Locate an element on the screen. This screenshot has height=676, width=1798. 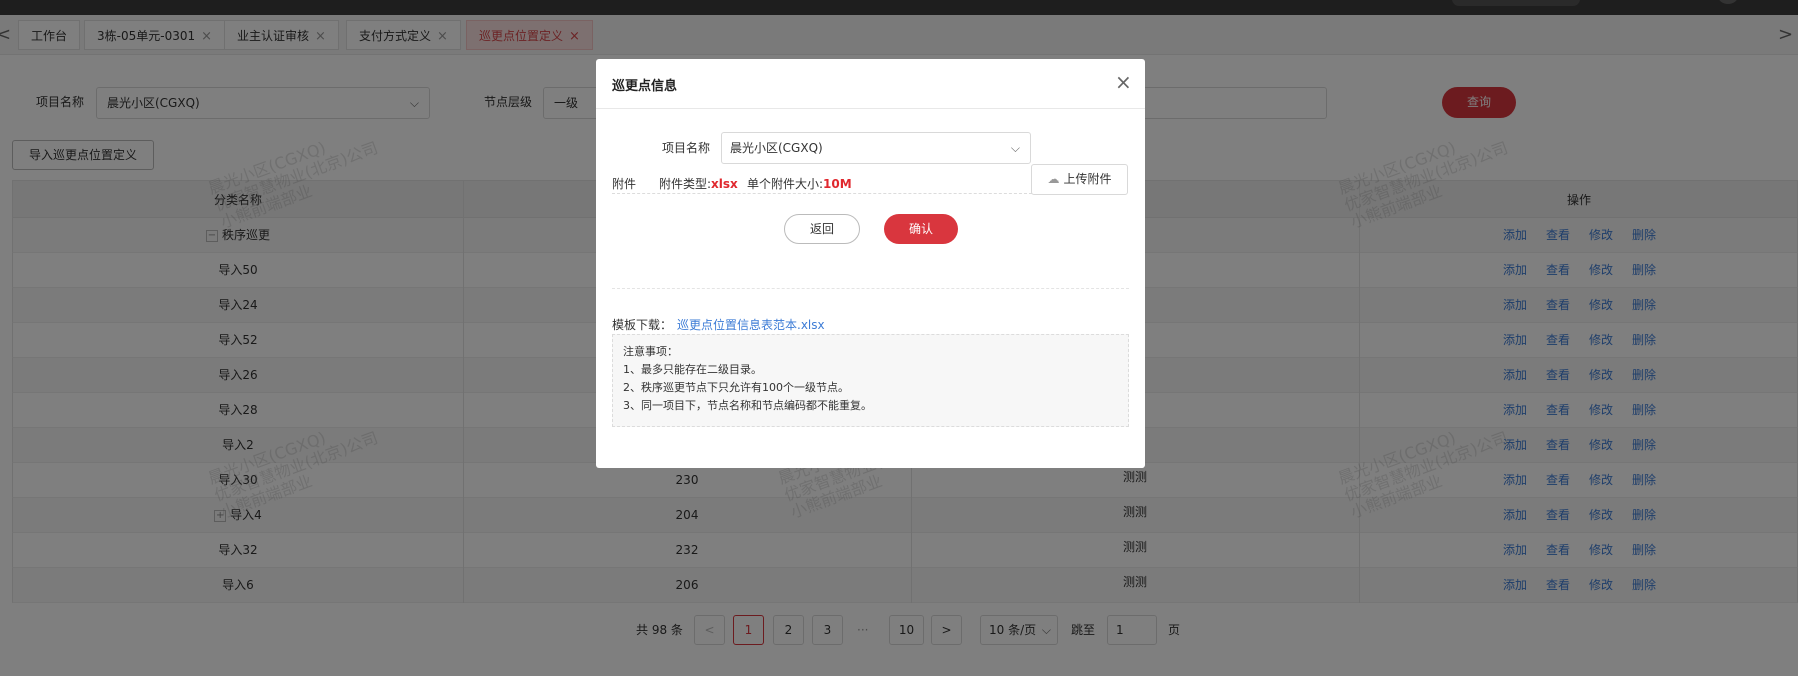
note-item: 2、秩序巡更节点下只允许有100个一级节点。 is located at coordinates (736, 387).